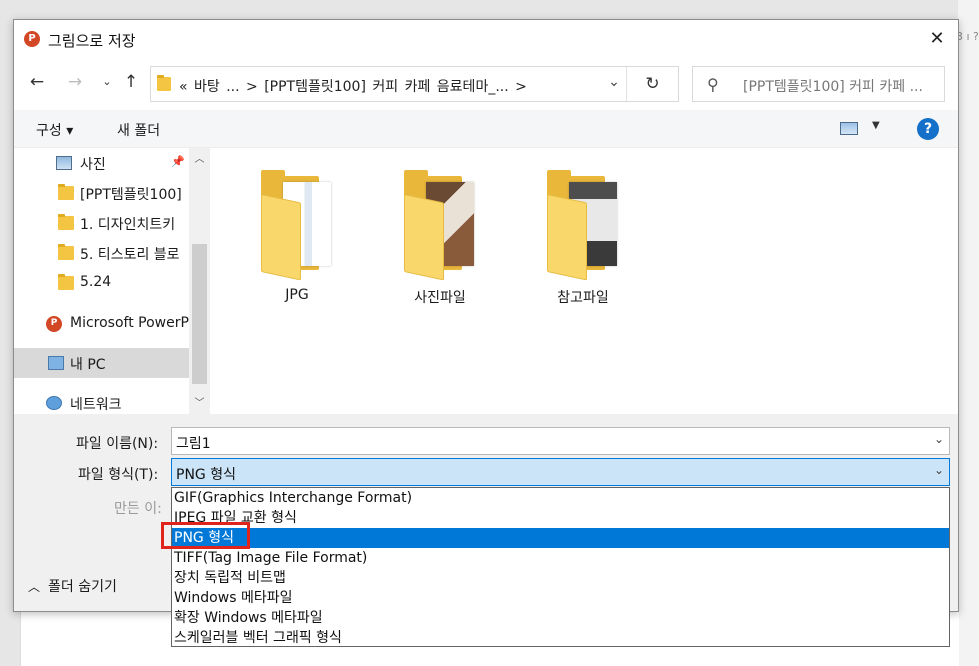 Image resolution: width=979 pixels, height=666 pixels. What do you see at coordinates (88, 365) in the screenshot?
I see `sidebar-item-label: 내 PC` at bounding box center [88, 365].